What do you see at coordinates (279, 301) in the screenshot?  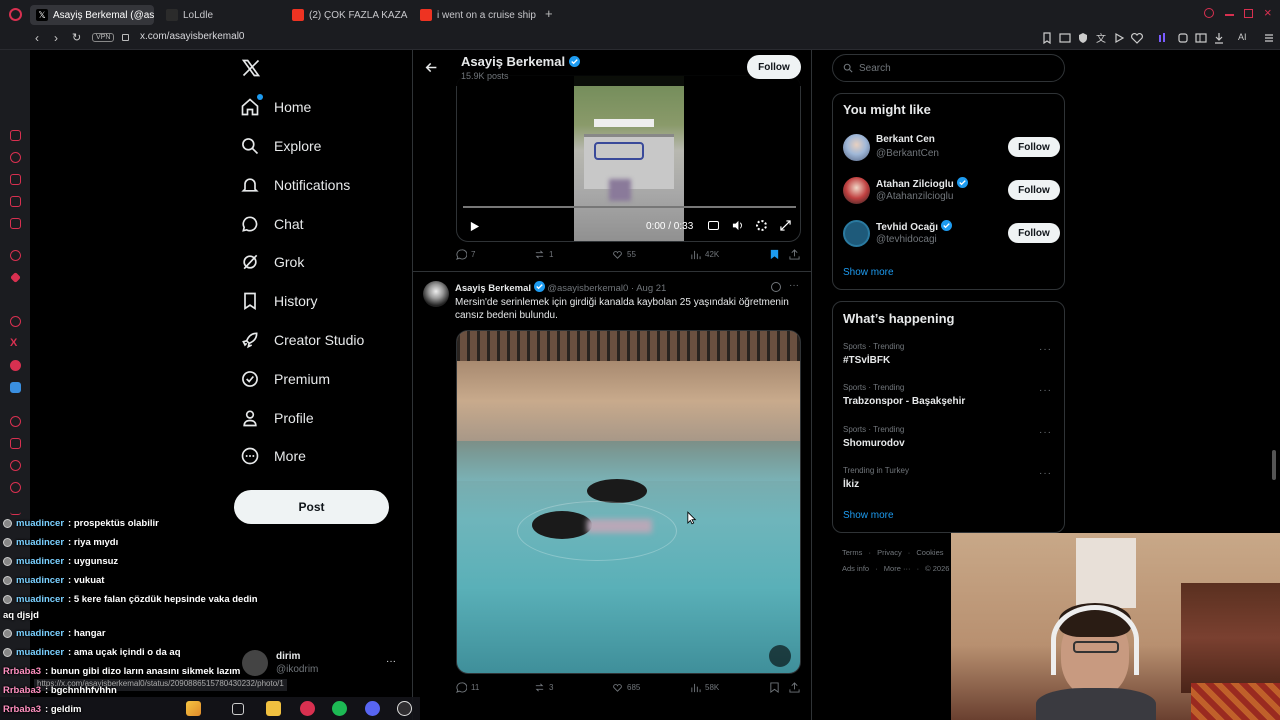 I see `nav-history: History` at bounding box center [279, 301].